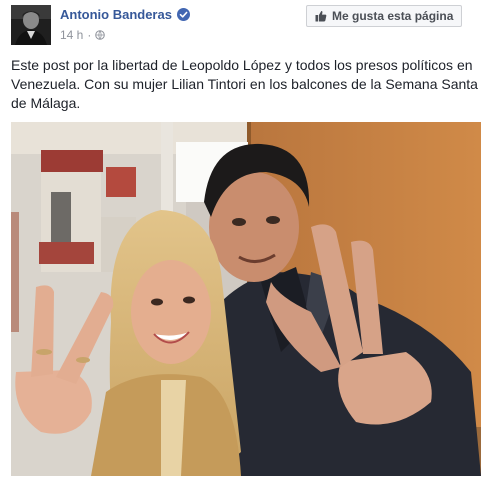  I want to click on avatar-image, so click(31, 25).